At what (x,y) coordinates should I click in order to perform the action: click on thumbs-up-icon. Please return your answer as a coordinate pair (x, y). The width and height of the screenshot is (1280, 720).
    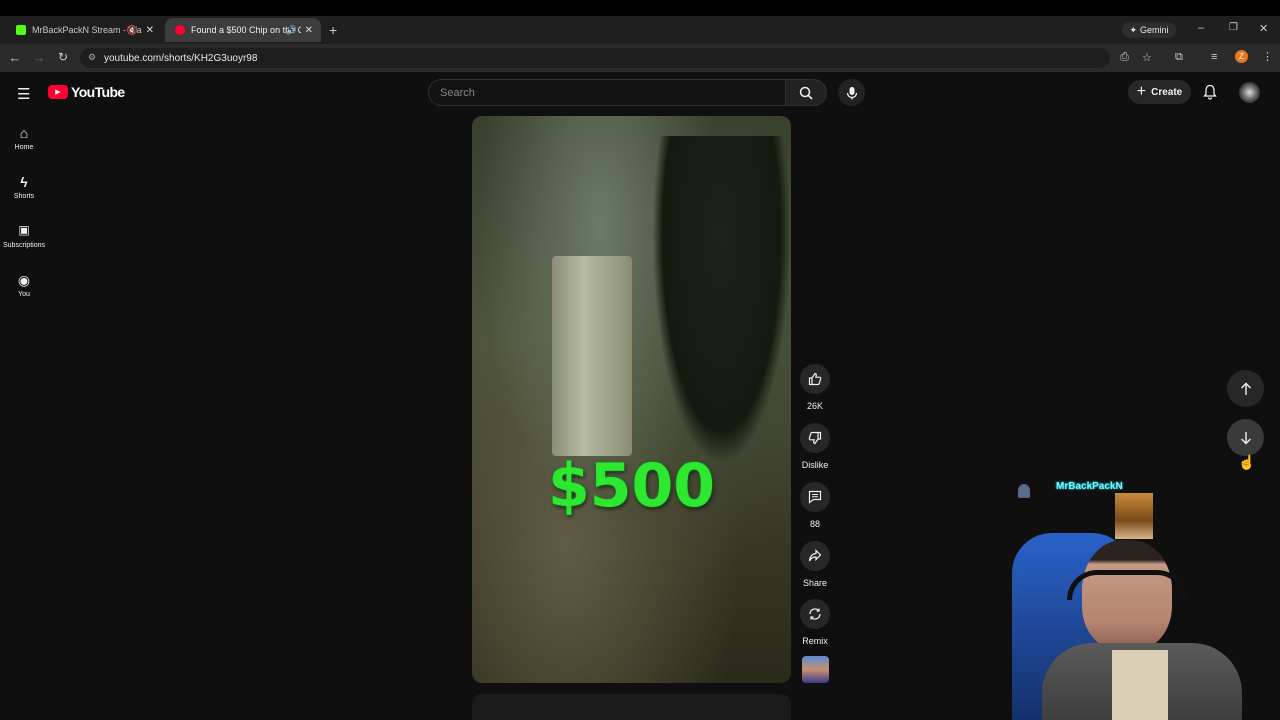
    Looking at the image, I should click on (815, 379).